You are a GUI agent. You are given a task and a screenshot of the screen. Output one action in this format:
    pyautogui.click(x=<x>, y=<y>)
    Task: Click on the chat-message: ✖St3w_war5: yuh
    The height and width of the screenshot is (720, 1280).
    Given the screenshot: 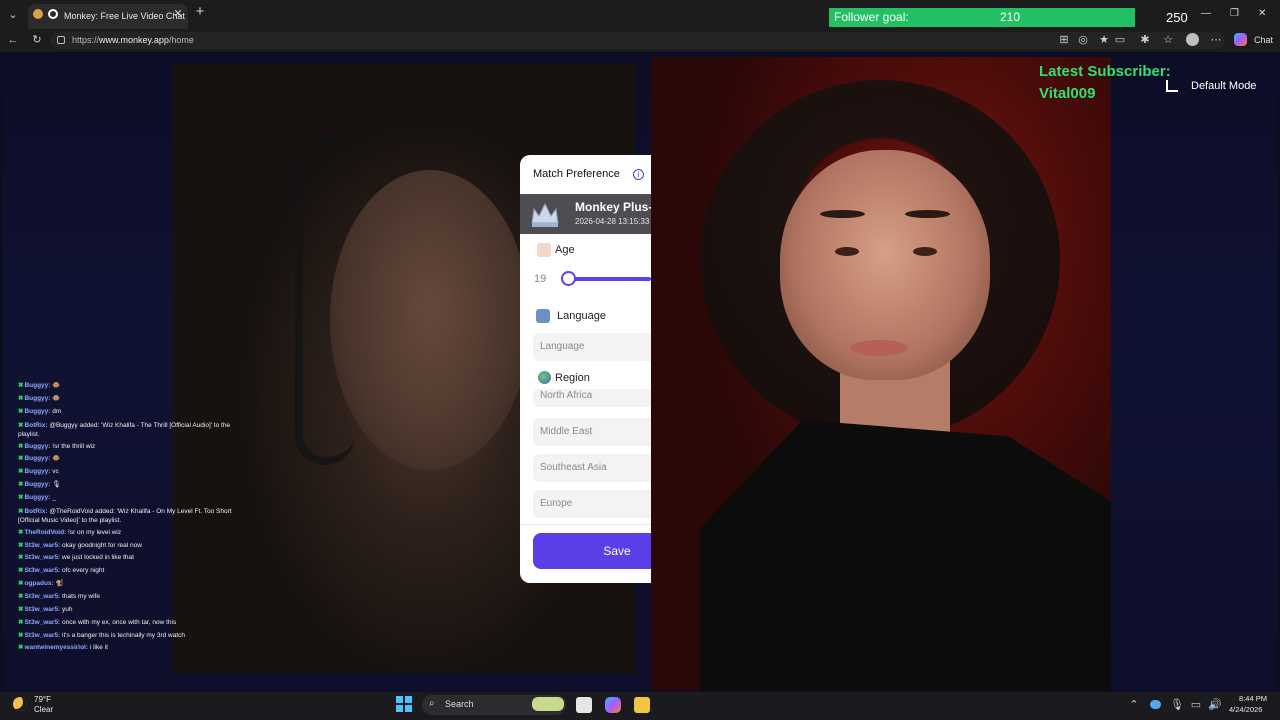 What is the action you would take?
    pyautogui.click(x=125, y=610)
    